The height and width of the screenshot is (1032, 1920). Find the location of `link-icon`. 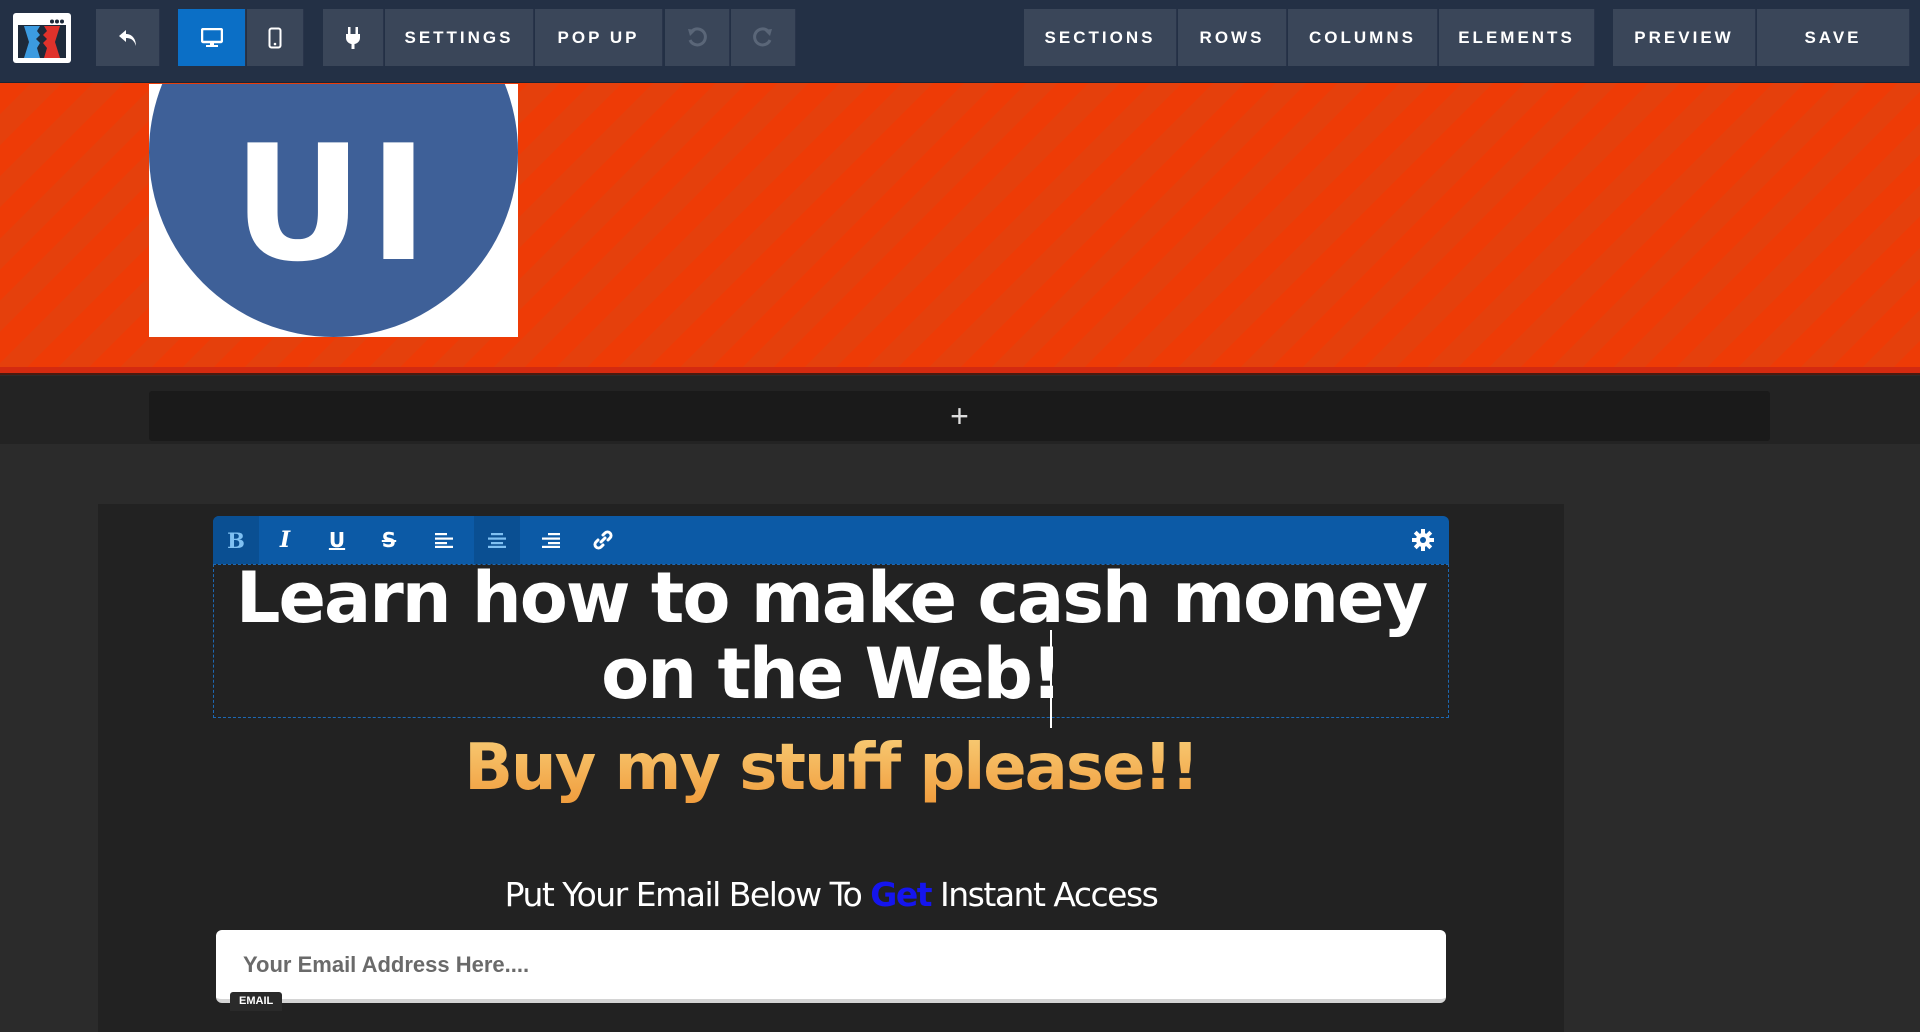

link-icon is located at coordinates (603, 540).